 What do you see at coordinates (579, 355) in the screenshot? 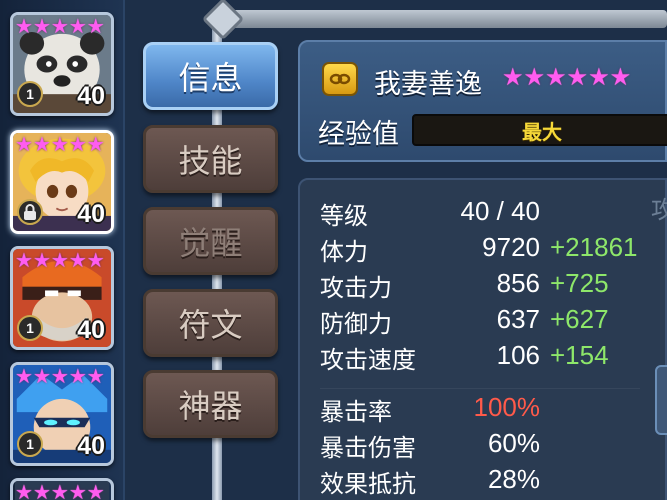
I see `stat-bonus: +154` at bounding box center [579, 355].